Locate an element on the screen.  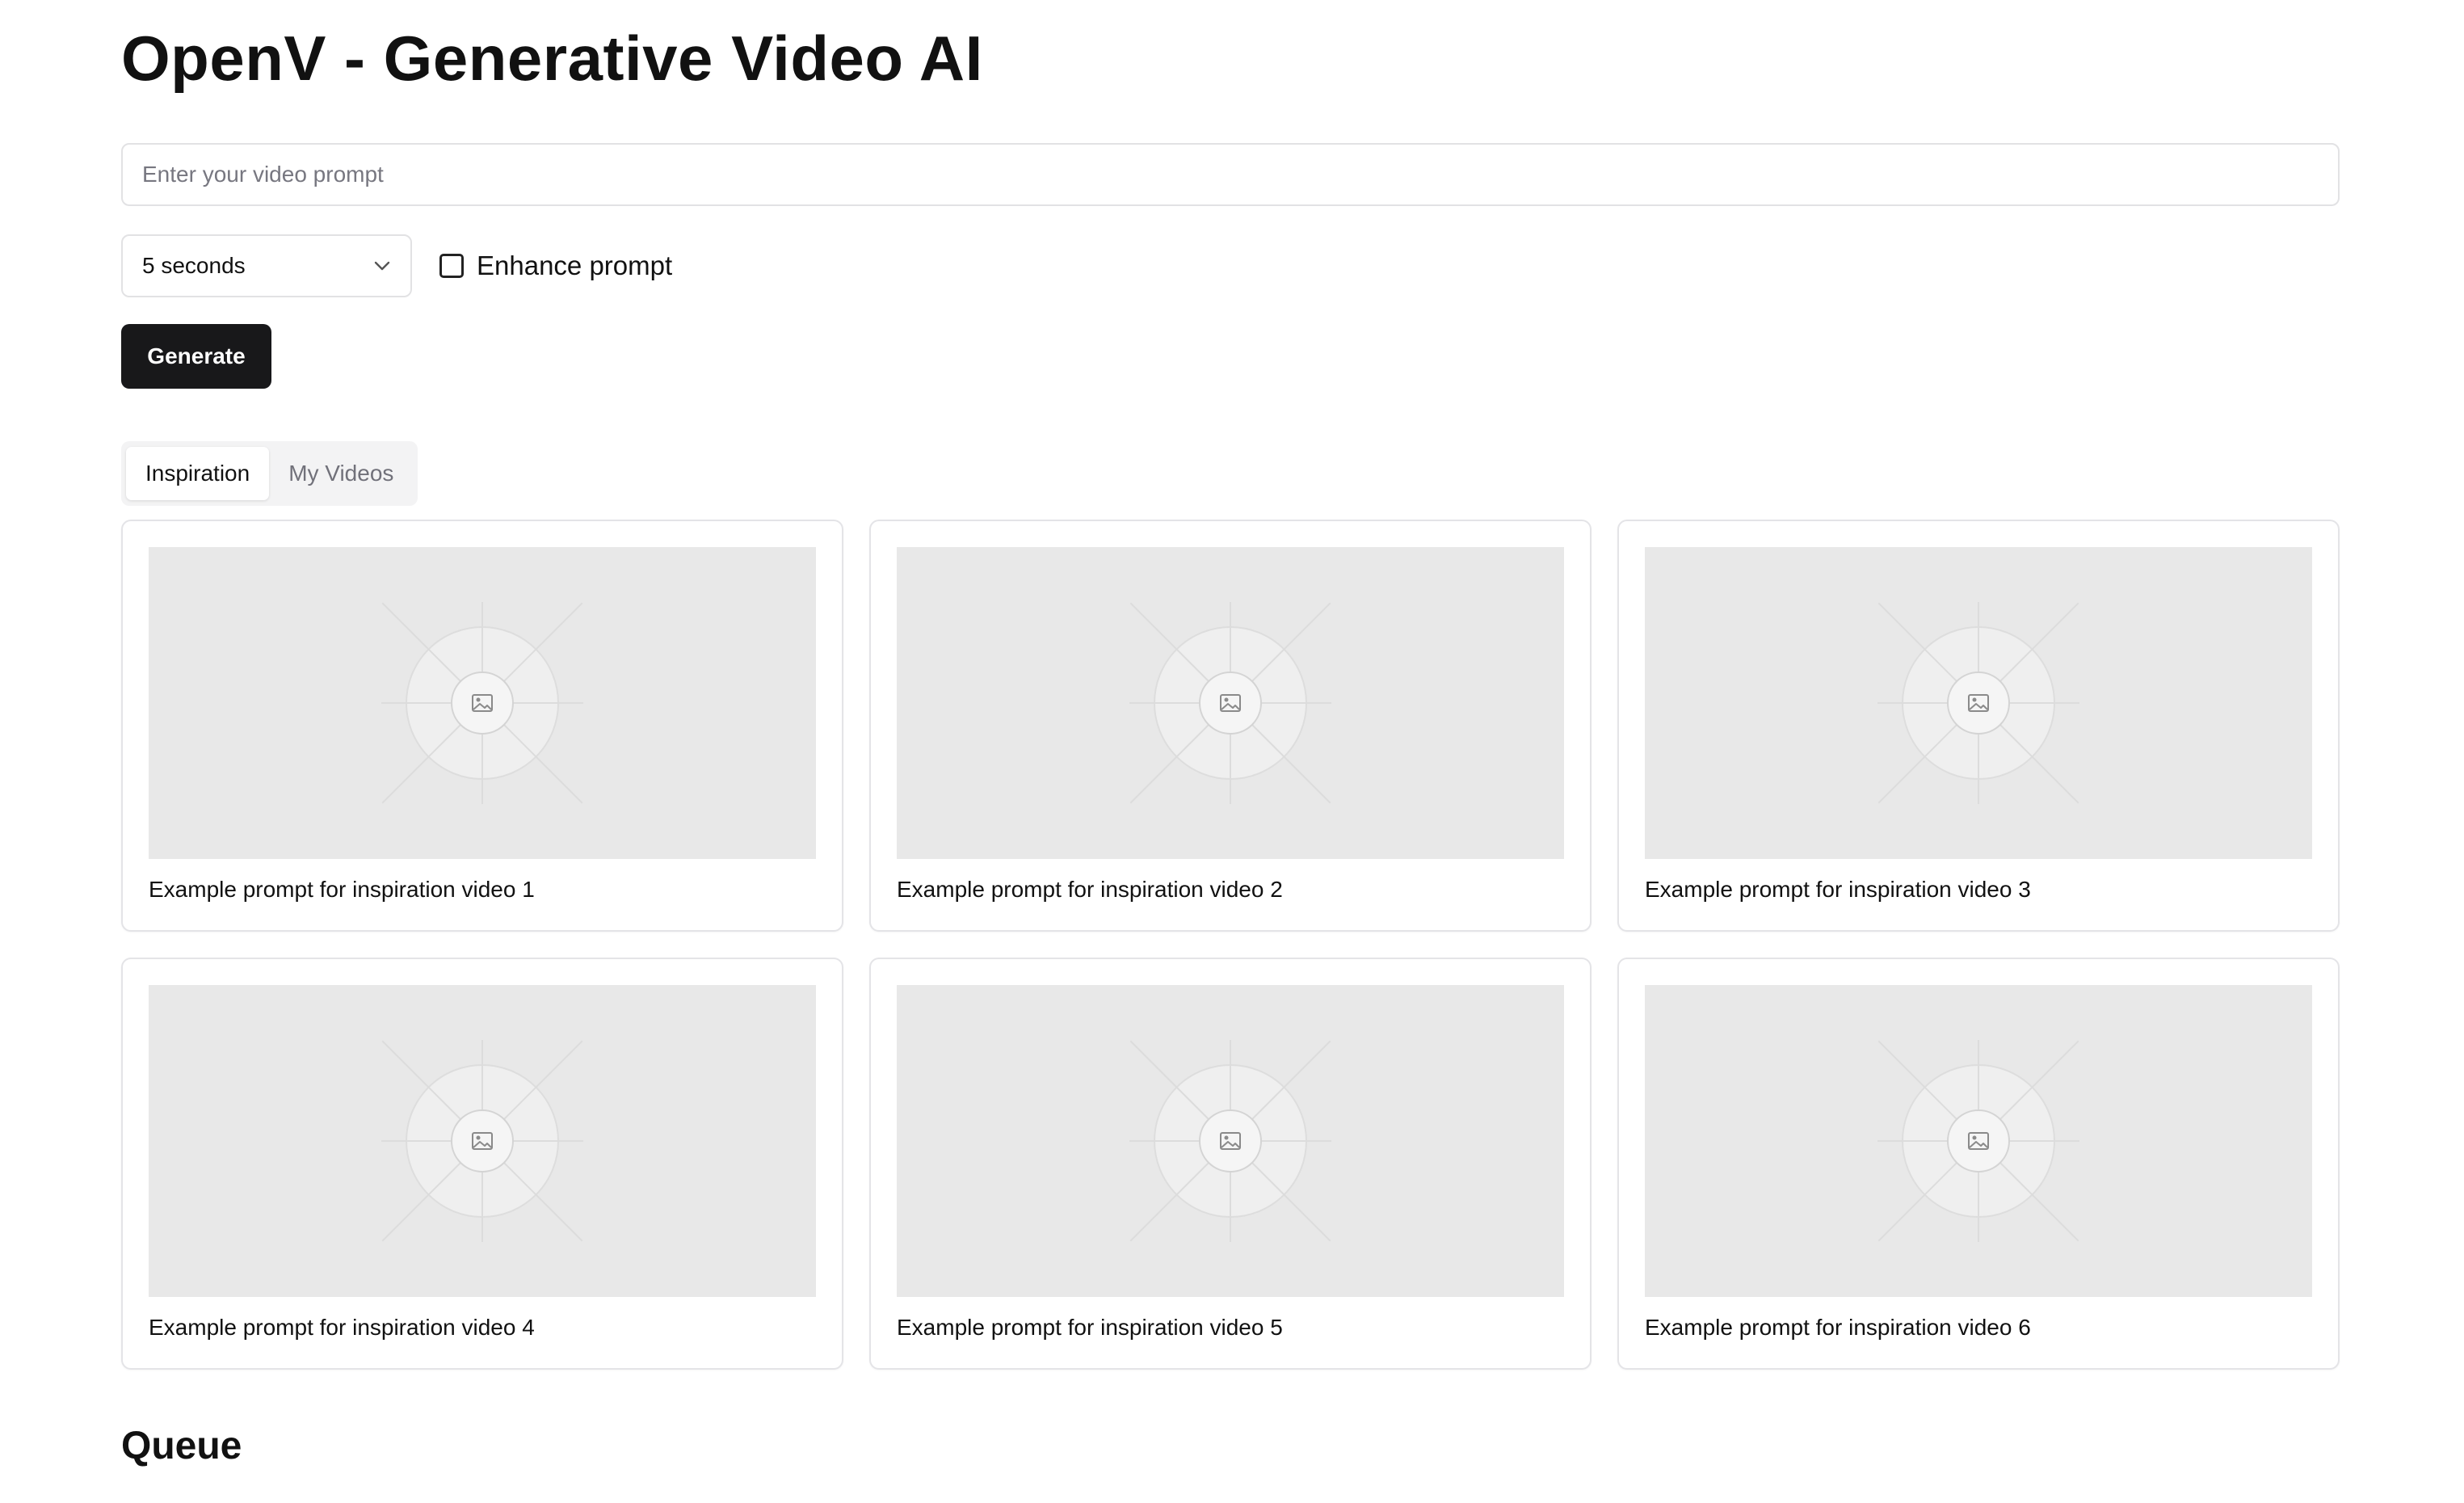
chevron-down-icon is located at coordinates (382, 266).